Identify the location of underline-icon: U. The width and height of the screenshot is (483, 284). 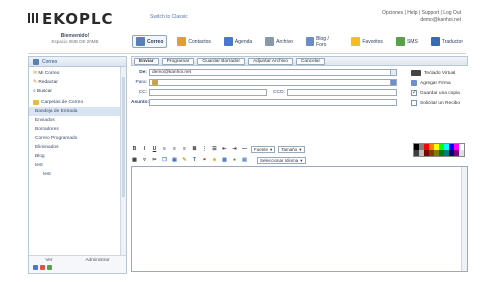
(154, 149).